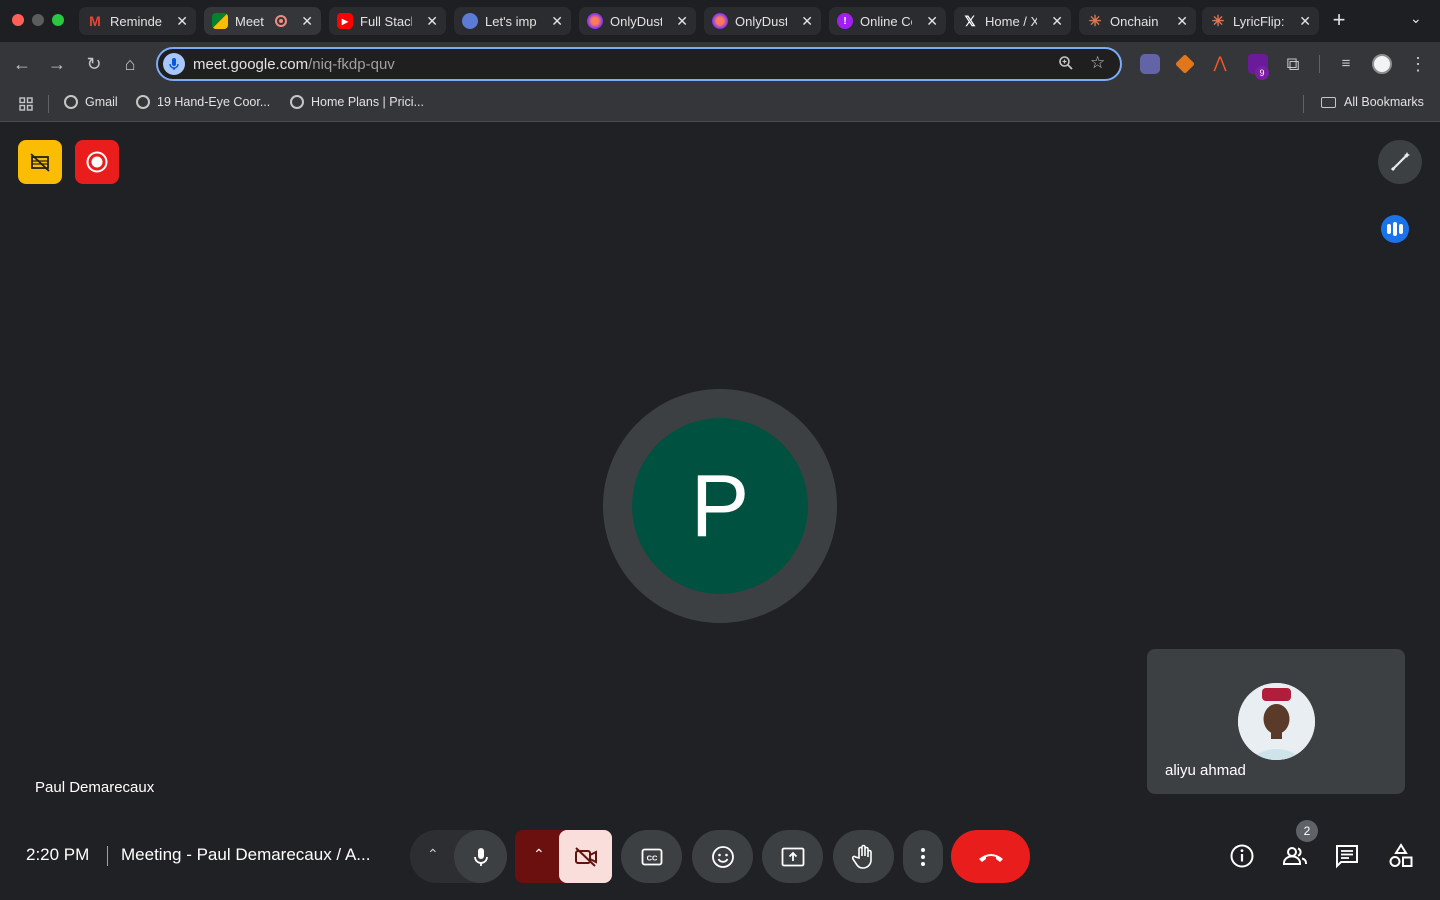 Image resolution: width=1440 pixels, height=900 pixels. Describe the element at coordinates (1295, 856) in the screenshot. I see `people-button` at that location.